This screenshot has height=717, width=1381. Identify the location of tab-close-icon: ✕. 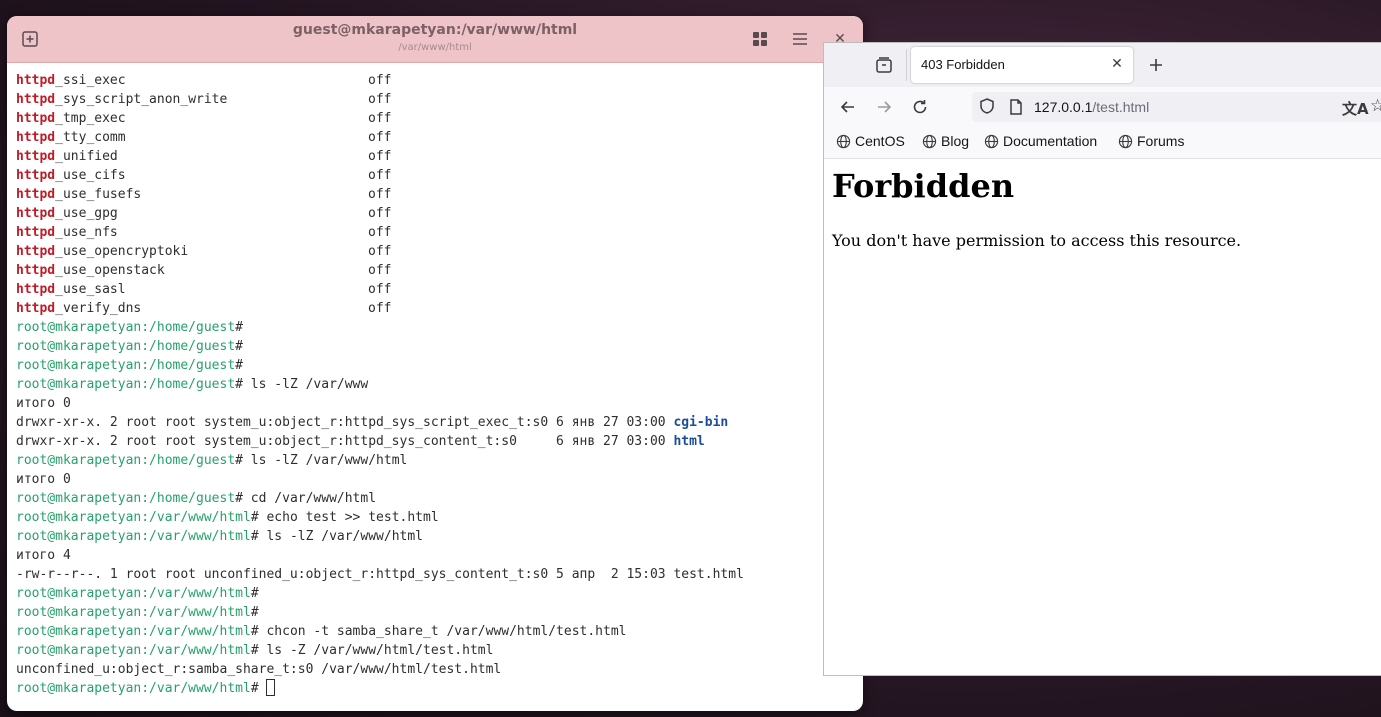
(1117, 64).